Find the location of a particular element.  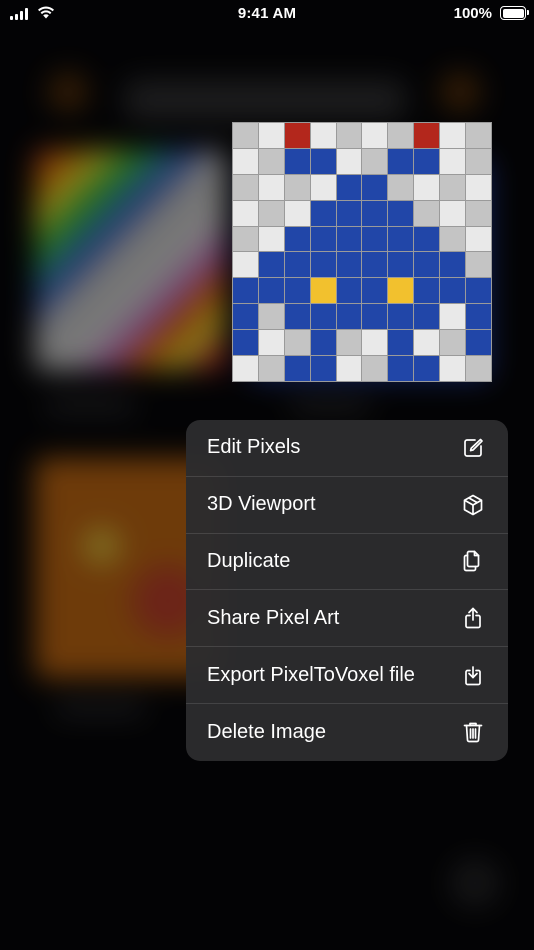

menu-item-label: Edit Pixels is located at coordinates (254, 447).